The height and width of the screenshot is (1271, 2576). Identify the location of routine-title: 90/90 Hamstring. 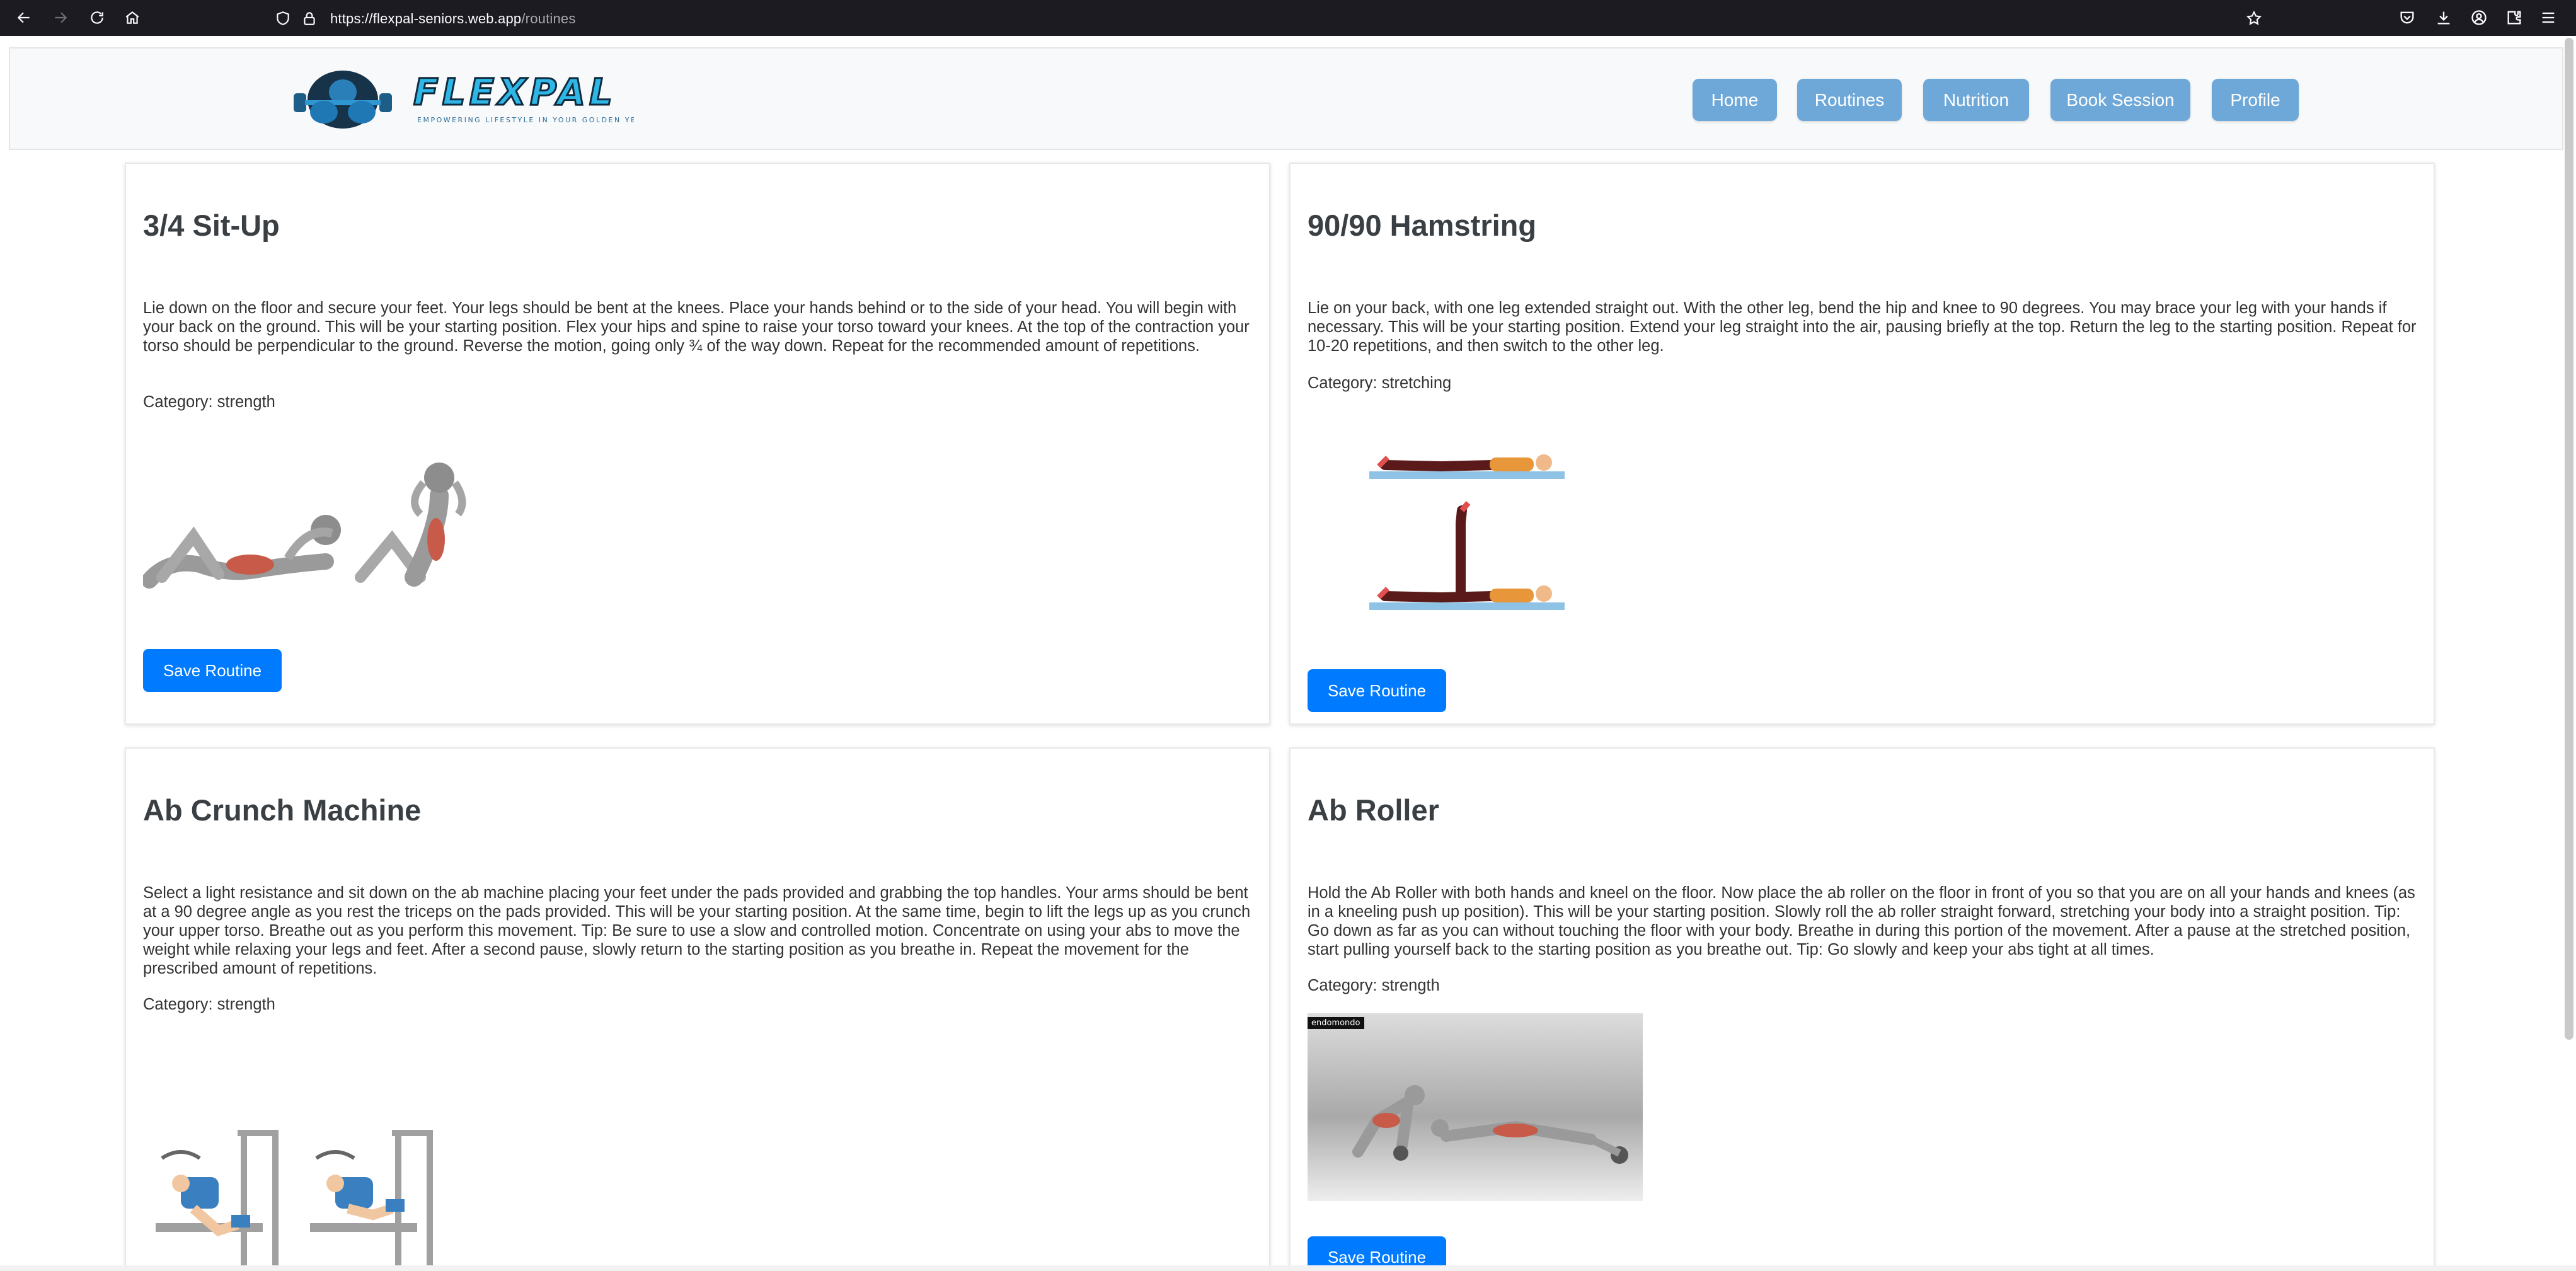
(1422, 225).